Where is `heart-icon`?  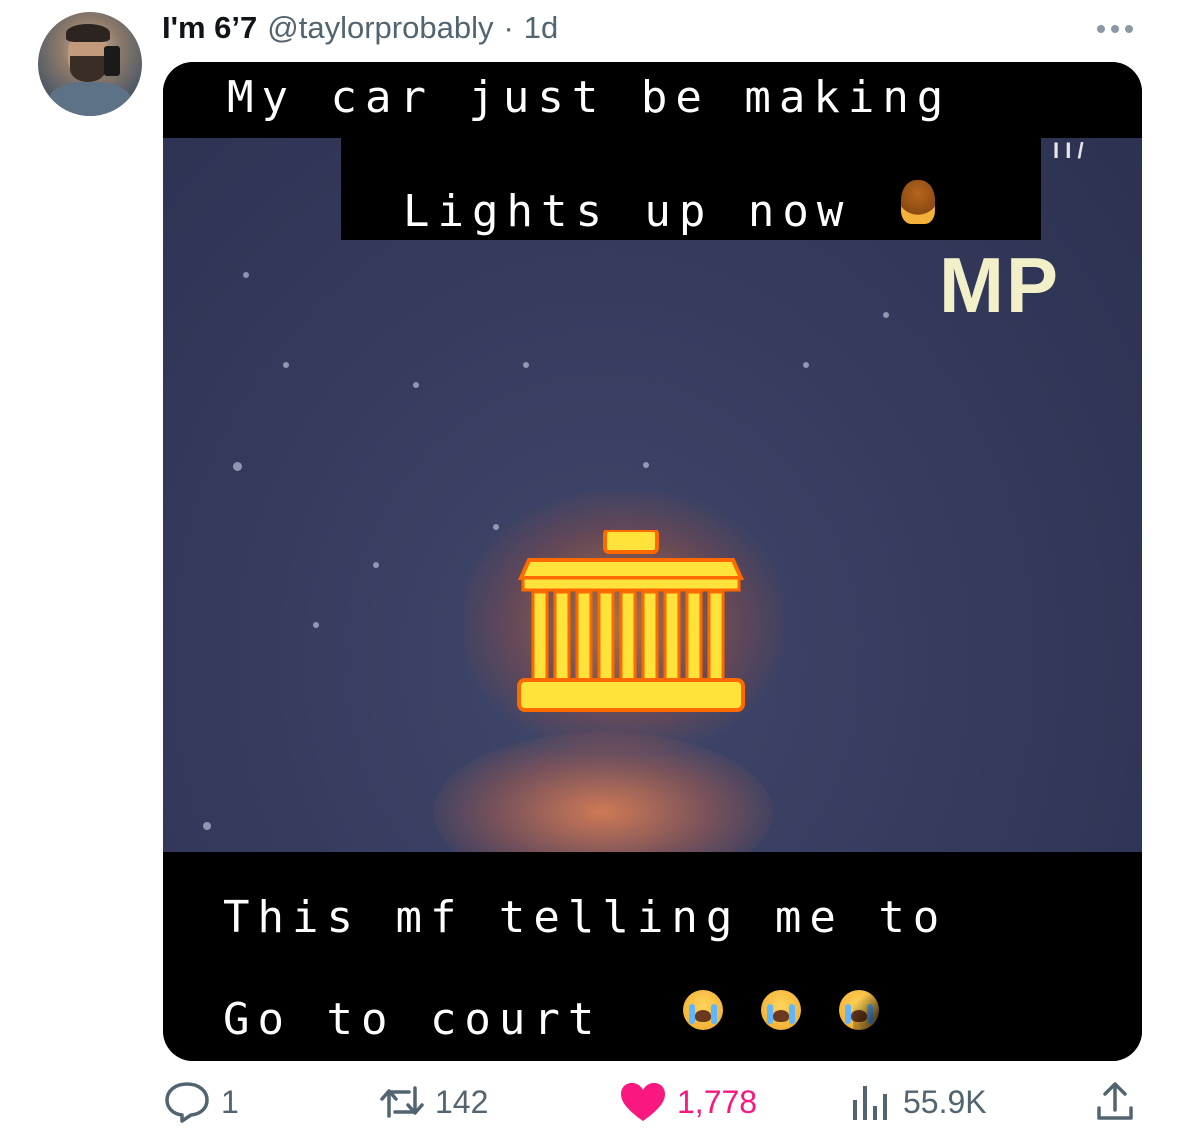 heart-icon is located at coordinates (643, 1102).